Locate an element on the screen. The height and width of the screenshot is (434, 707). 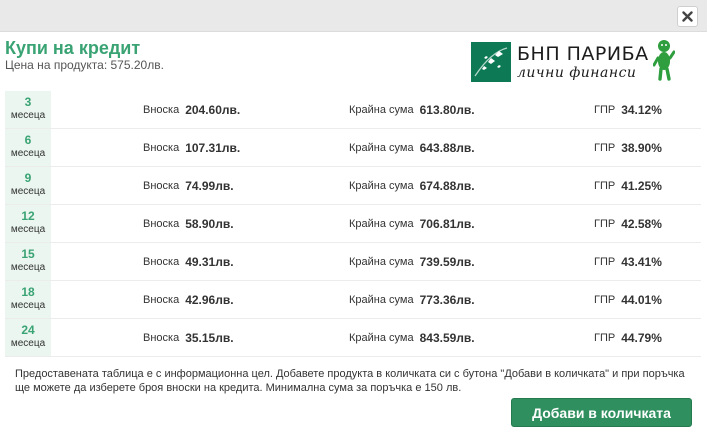
installment-value: 49.31лв. is located at coordinates (209, 261).